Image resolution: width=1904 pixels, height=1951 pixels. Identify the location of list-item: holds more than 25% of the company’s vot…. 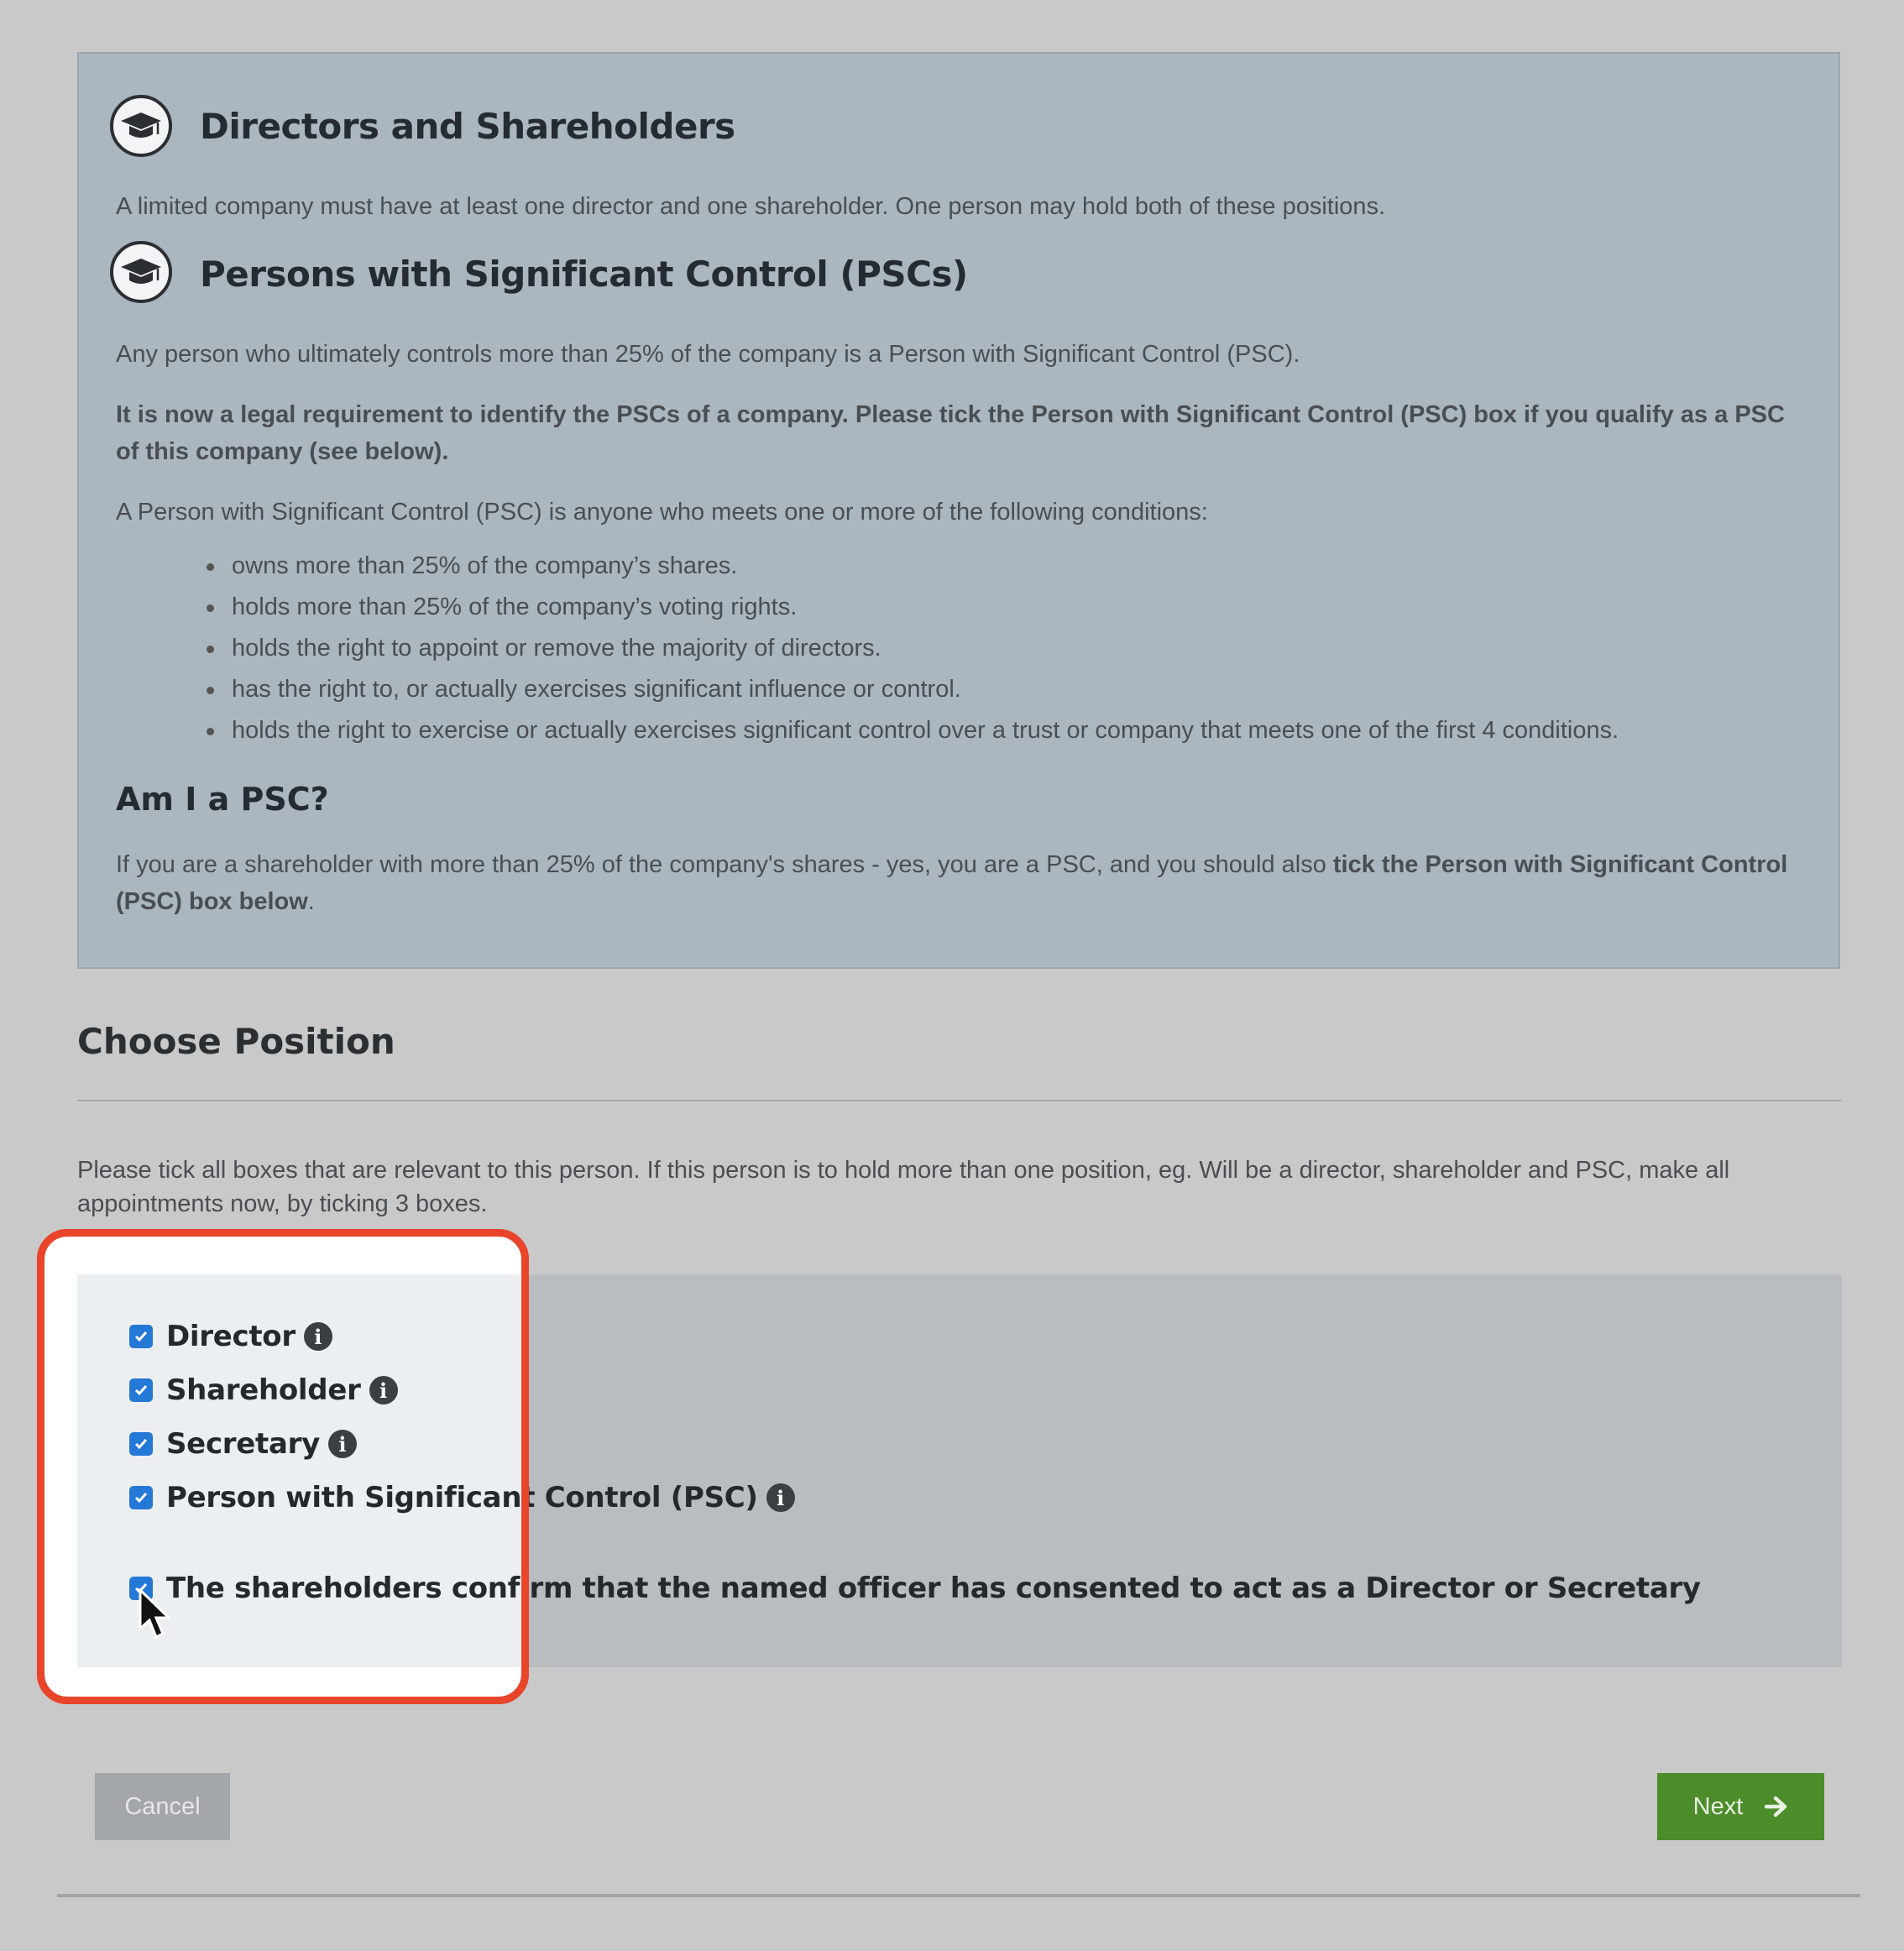
(913, 607).